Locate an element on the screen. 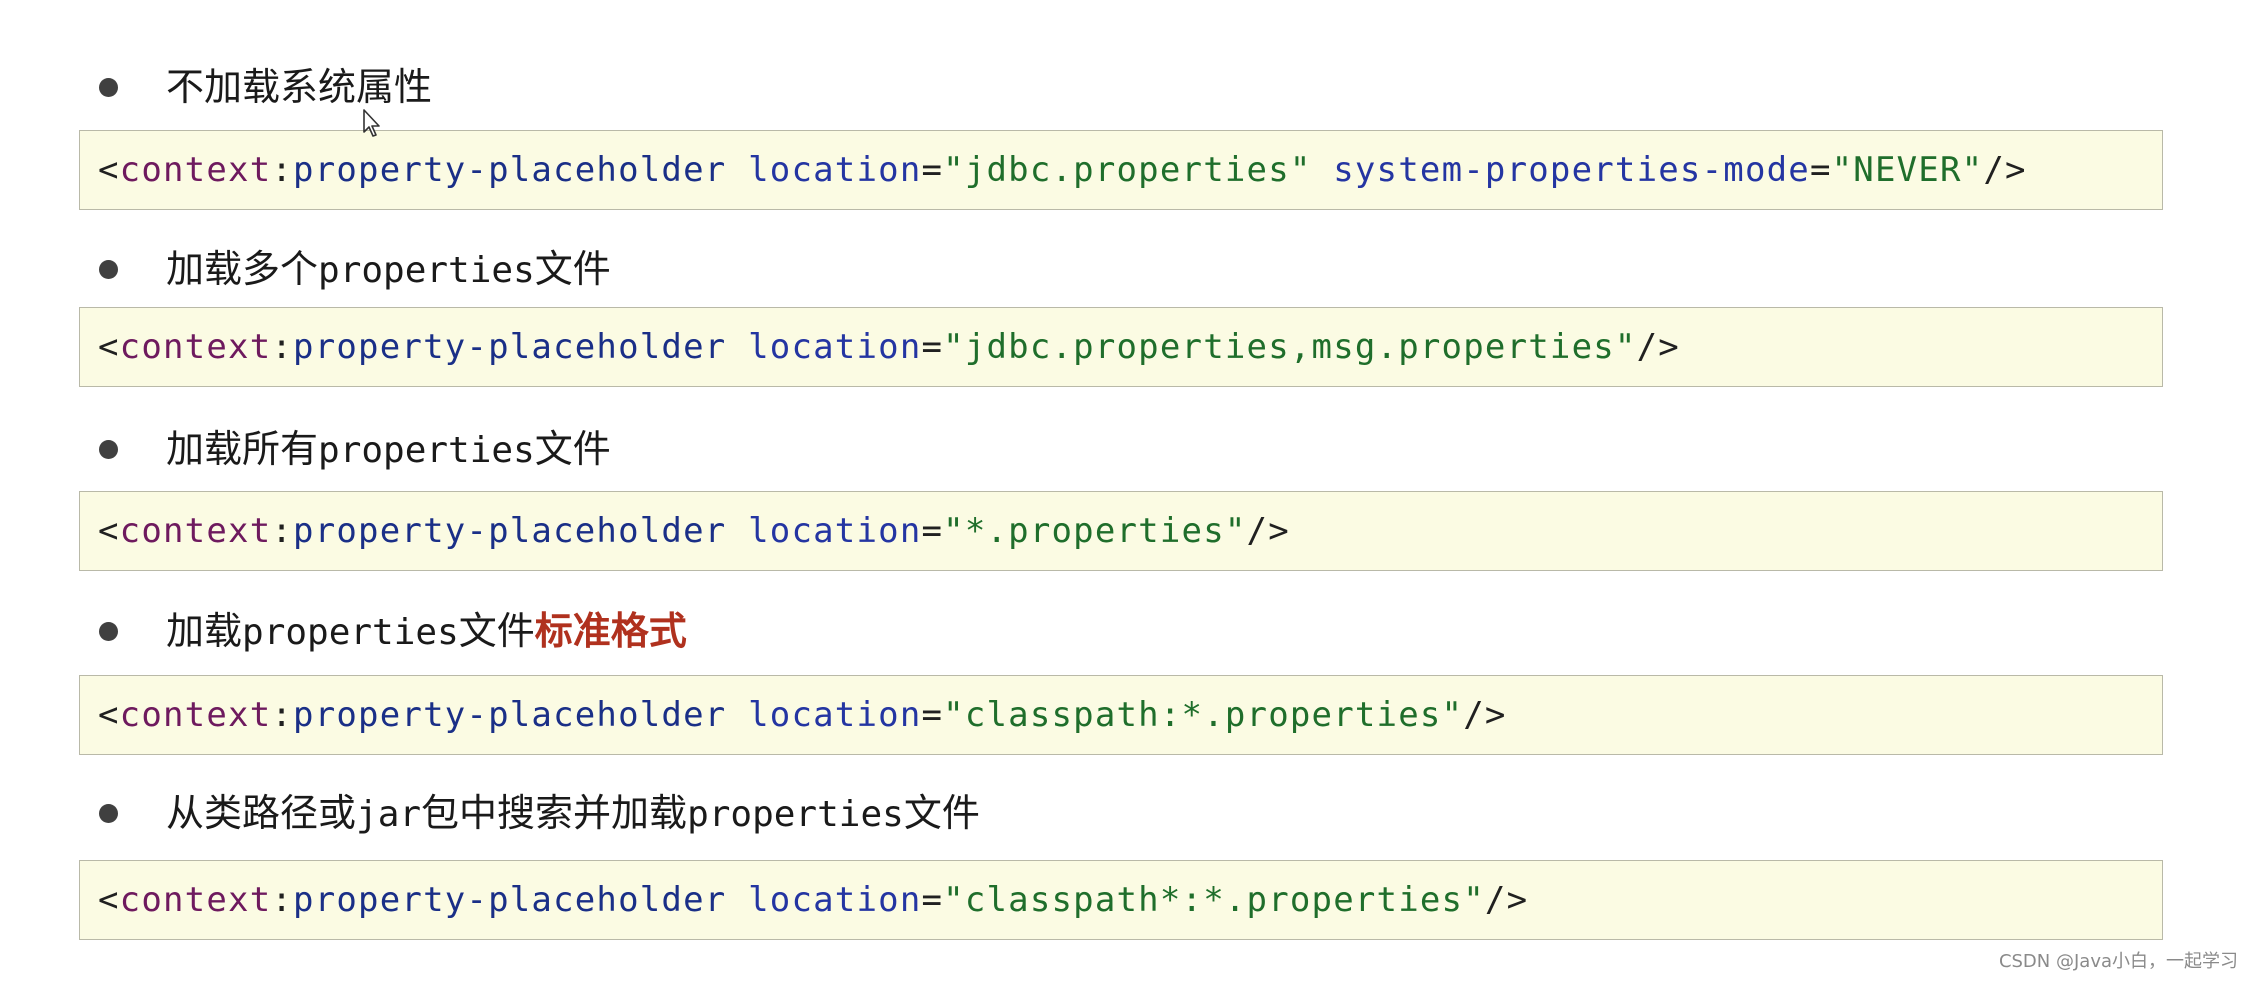 The image size is (2252, 981). bullet-item-2: 加载多个properties文件 is located at coordinates (1126, 268).